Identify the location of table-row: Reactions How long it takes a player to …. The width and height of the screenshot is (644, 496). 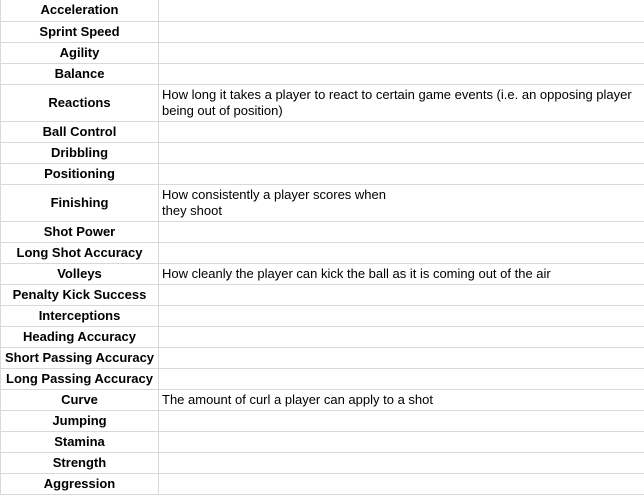
(322, 102).